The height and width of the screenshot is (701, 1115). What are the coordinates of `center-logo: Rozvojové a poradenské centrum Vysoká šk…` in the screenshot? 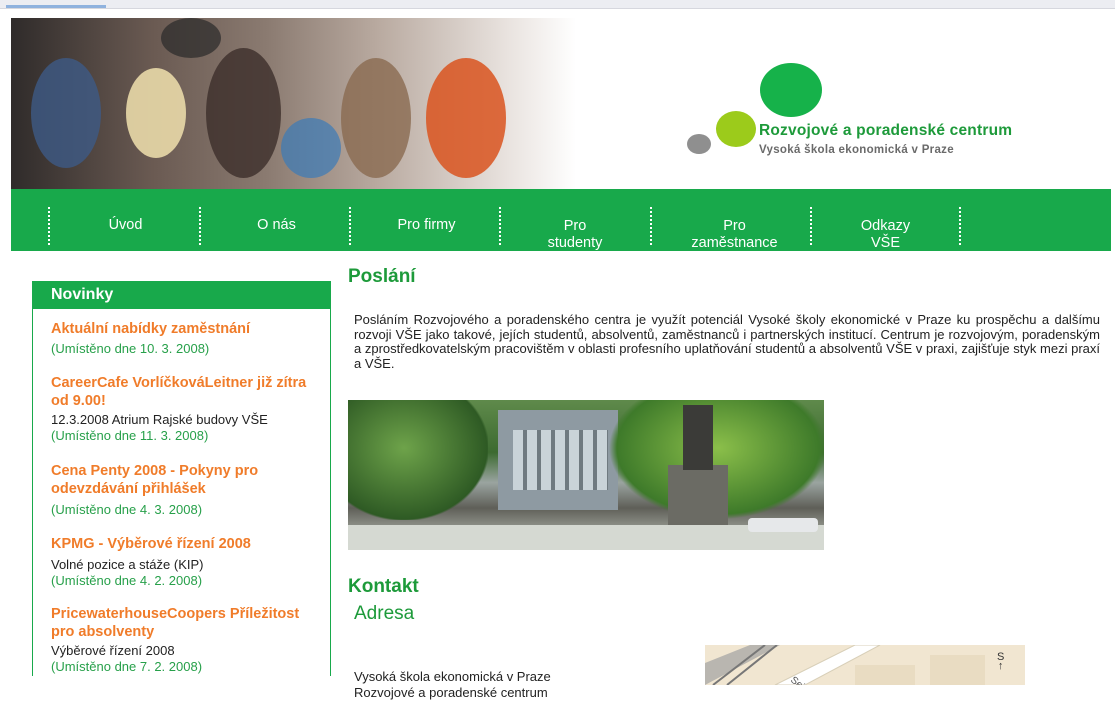 It's located at (896, 118).